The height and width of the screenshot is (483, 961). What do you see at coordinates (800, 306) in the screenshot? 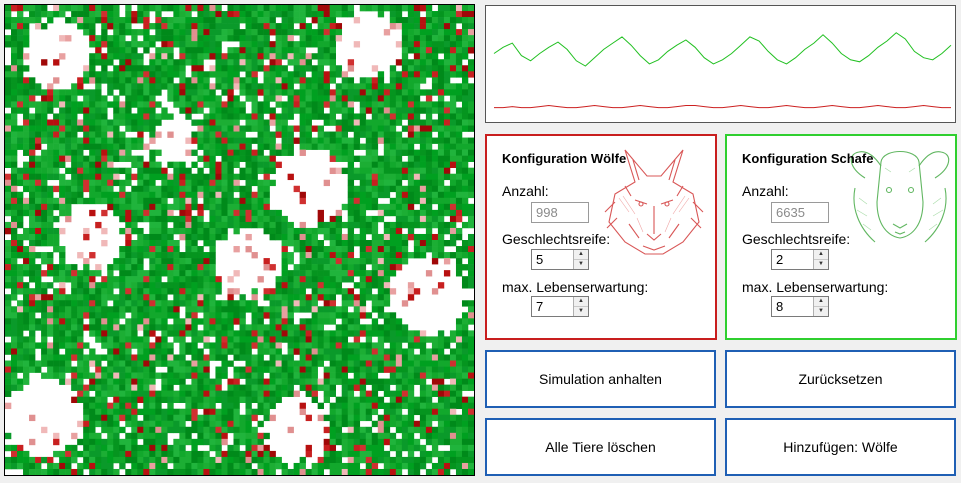
I see `sheep-lifespan-stepper: 8 ▲ ▼` at bounding box center [800, 306].